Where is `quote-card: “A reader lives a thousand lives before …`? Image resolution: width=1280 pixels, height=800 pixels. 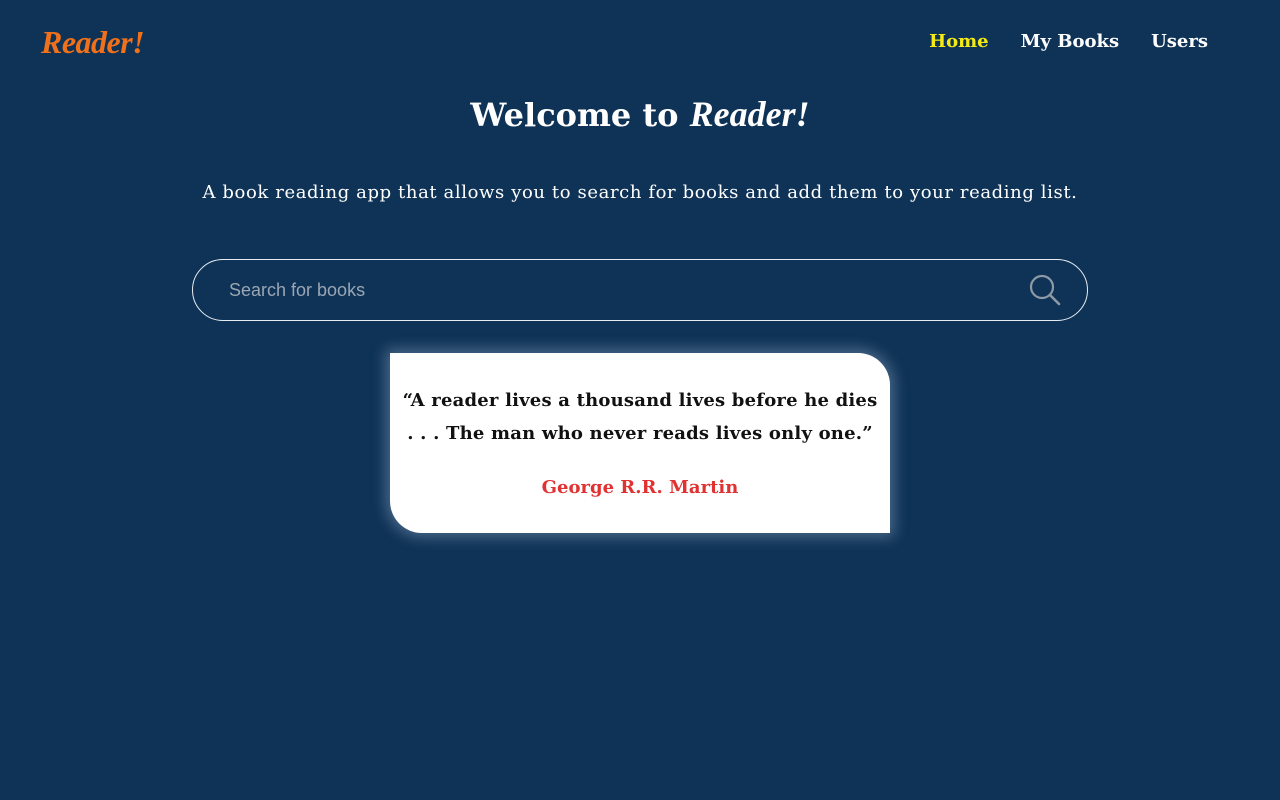 quote-card: “A reader lives a thousand lives before … is located at coordinates (640, 443).